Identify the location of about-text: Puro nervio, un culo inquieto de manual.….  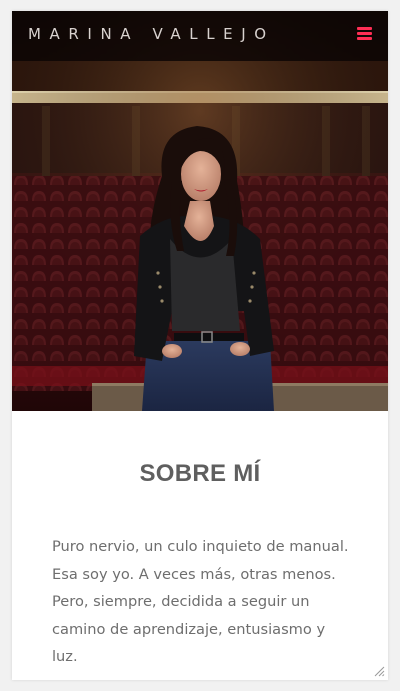
(200, 601).